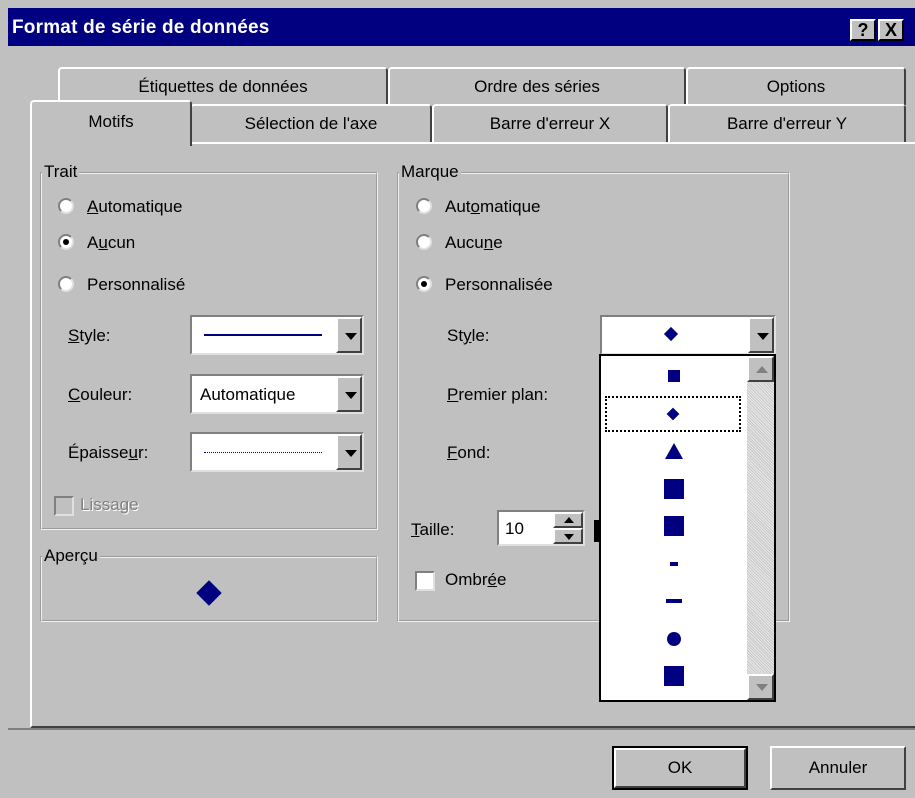 The width and height of the screenshot is (915, 798). I want to click on trait-weight-select, so click(277, 452).